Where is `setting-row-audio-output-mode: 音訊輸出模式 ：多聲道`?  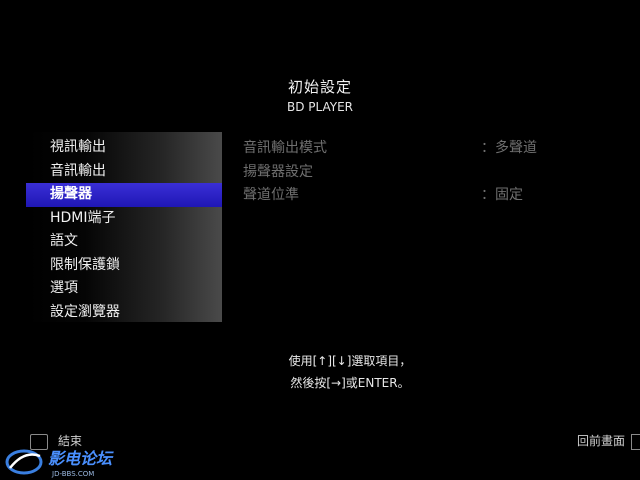 setting-row-audio-output-mode: 音訊輸出模式 ：多聲道 is located at coordinates (433, 149).